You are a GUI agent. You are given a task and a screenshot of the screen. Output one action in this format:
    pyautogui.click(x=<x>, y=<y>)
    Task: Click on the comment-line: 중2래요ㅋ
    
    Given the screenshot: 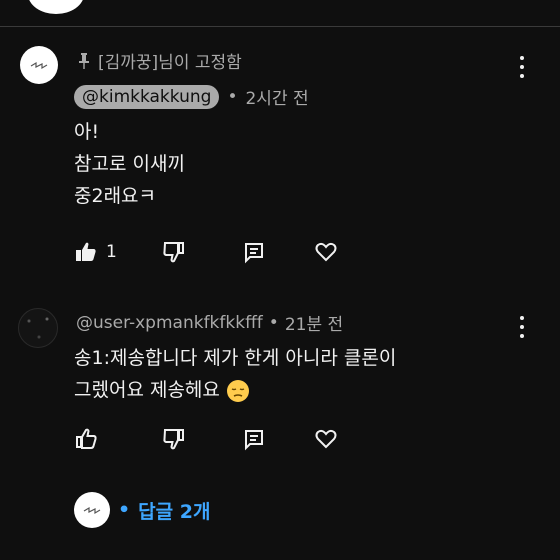 What is the action you would take?
    pyautogui.click(x=115, y=196)
    